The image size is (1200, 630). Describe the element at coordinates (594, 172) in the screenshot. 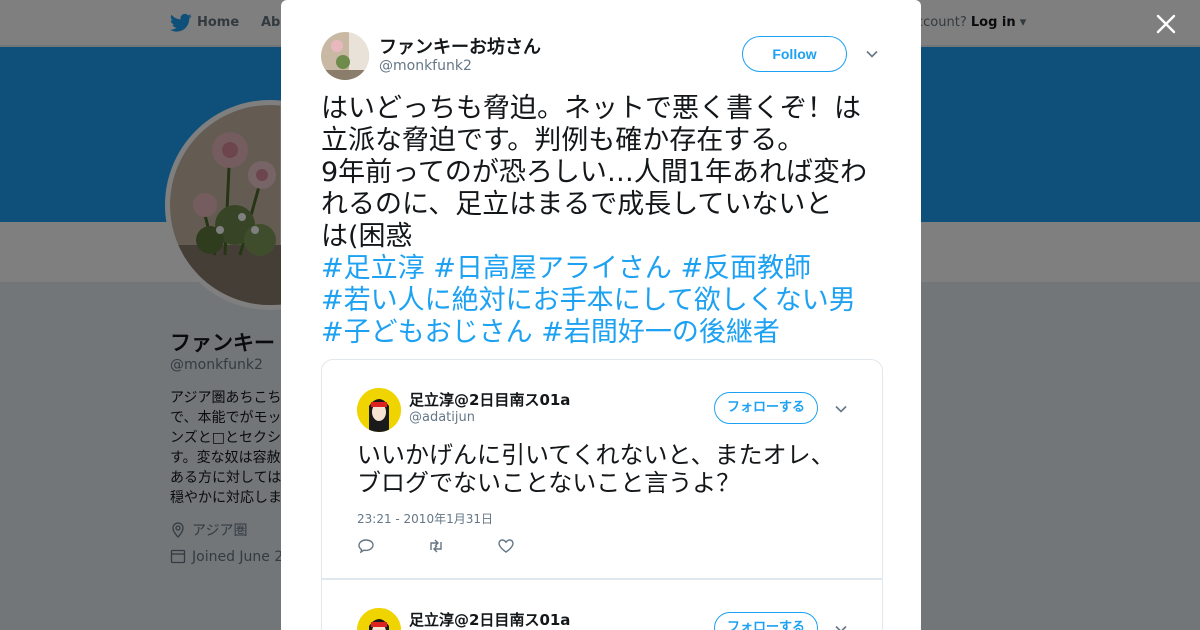

I see `tweet-text-line: 9年前ってのが恐ろしい…人間1年あれば変わ` at that location.